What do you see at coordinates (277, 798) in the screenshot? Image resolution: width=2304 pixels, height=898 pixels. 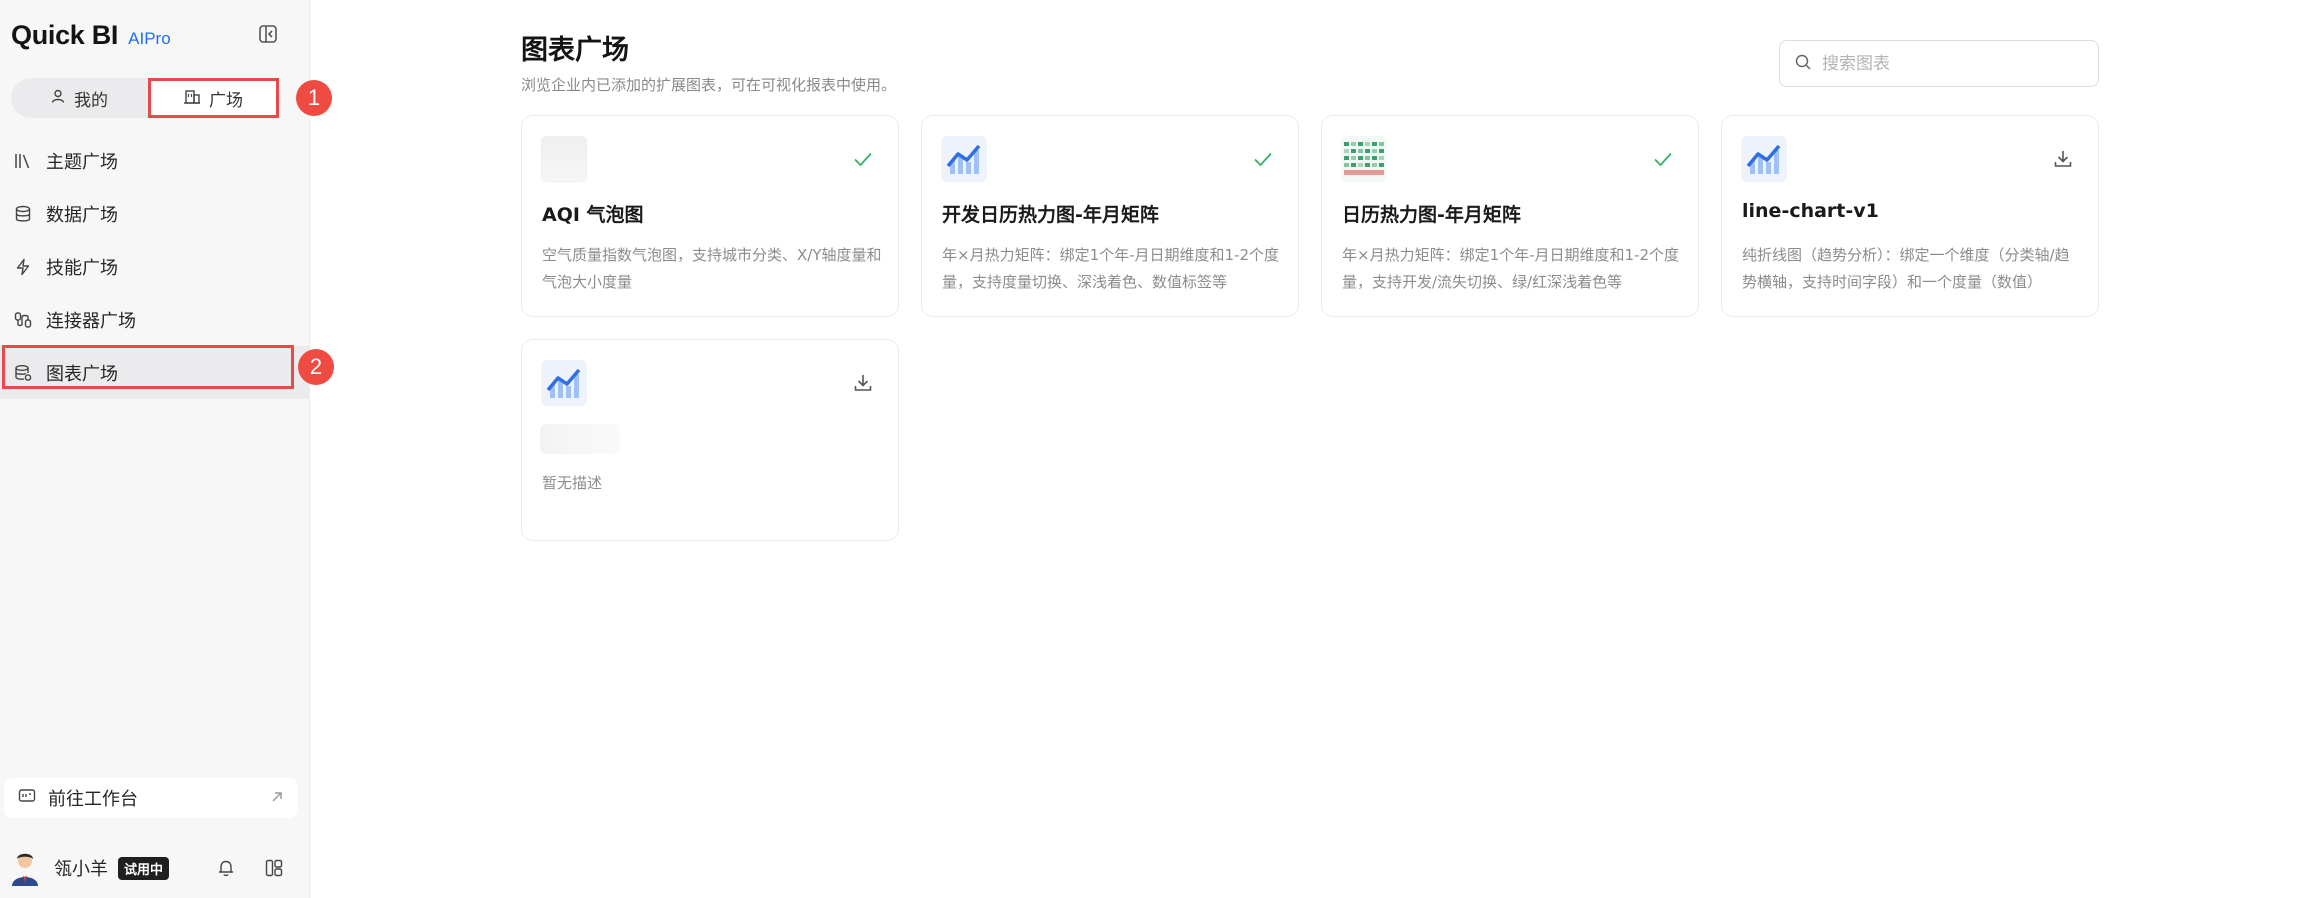 I see `arrow-up-right-icon` at bounding box center [277, 798].